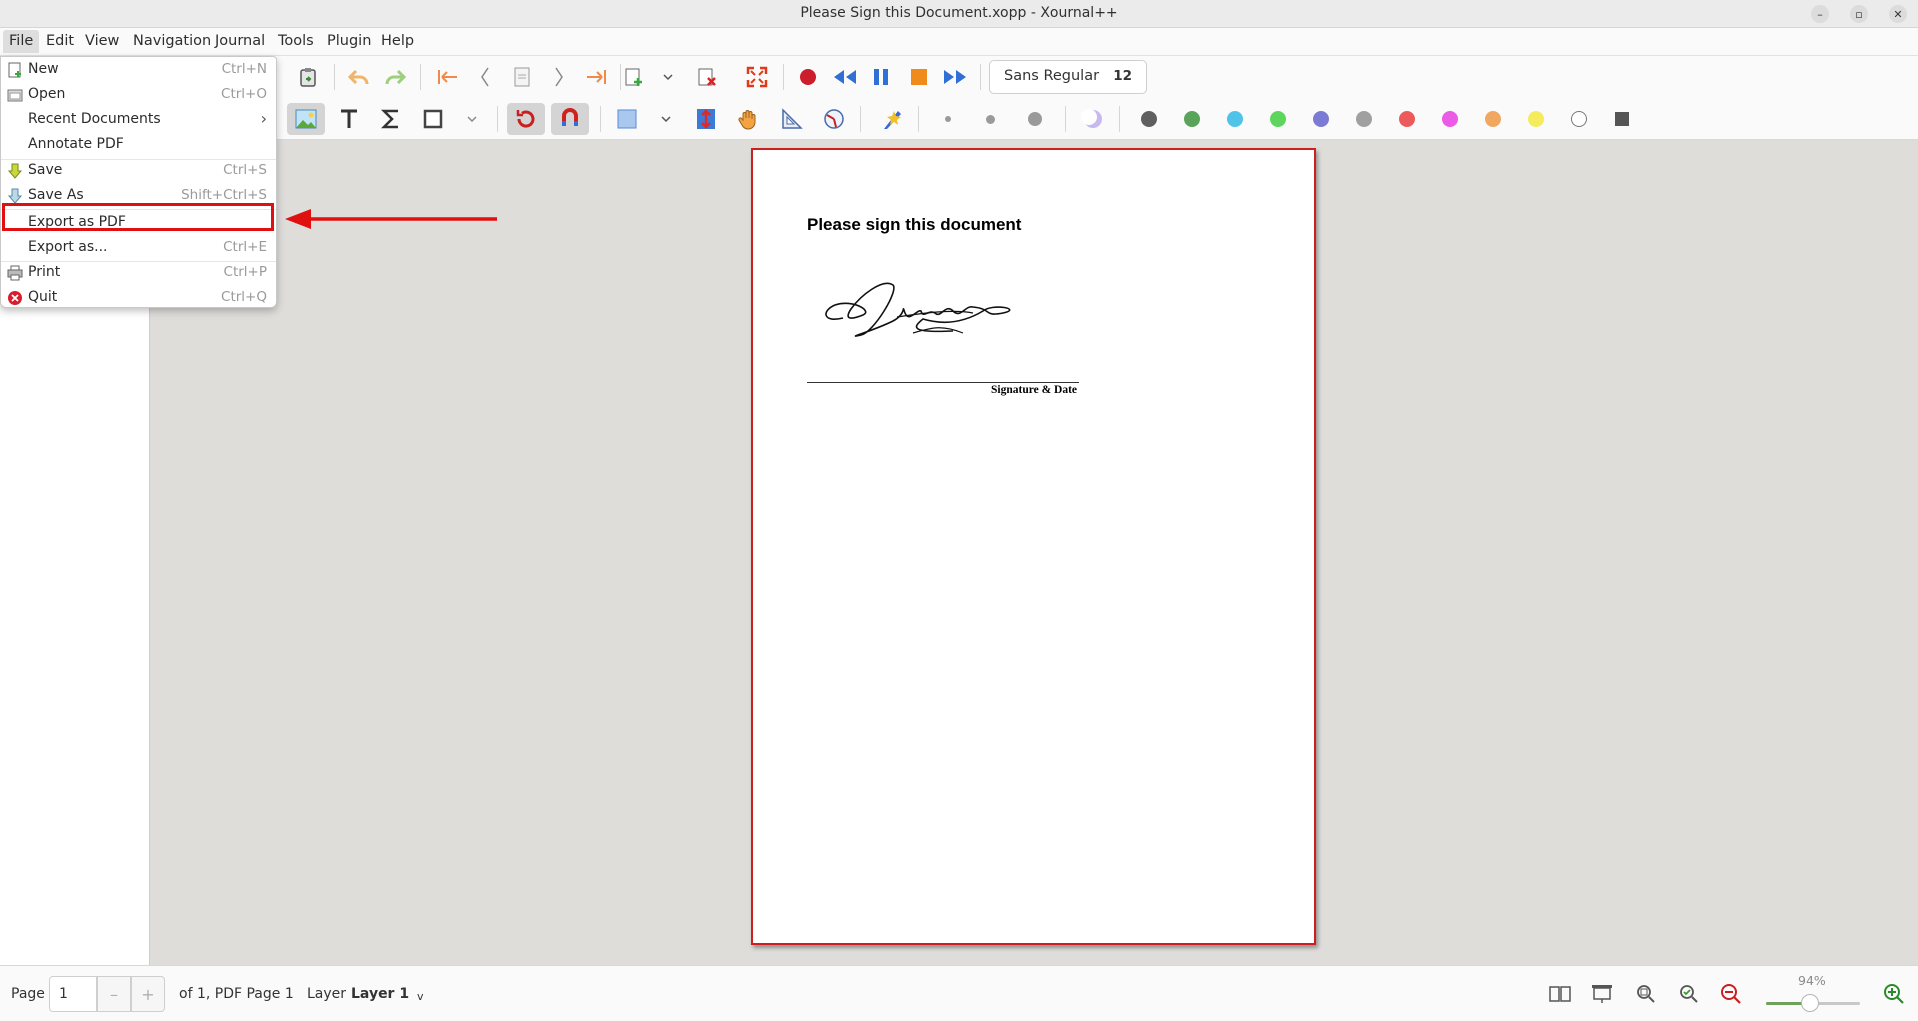 This screenshot has height=1021, width=1918. What do you see at coordinates (1278, 119) in the screenshot?
I see `color-swatch-light-green` at bounding box center [1278, 119].